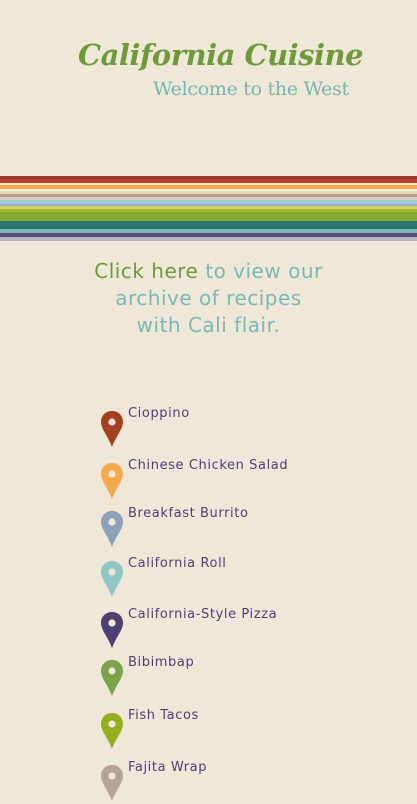 This screenshot has width=417, height=804. What do you see at coordinates (159, 413) in the screenshot?
I see `recipe-name: Cioppino` at bounding box center [159, 413].